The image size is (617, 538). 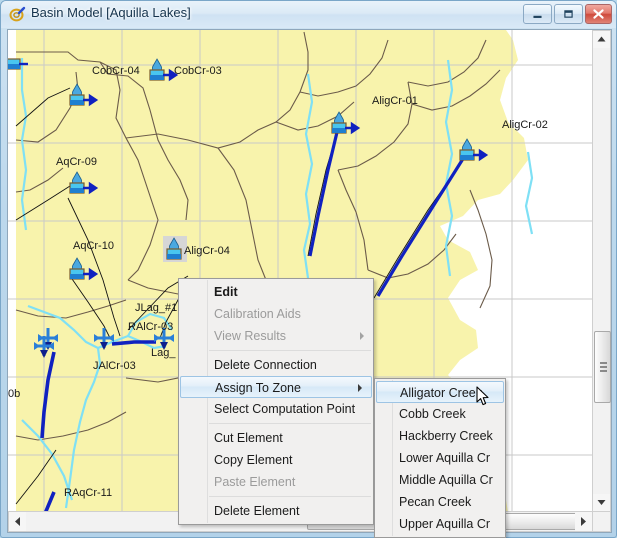 I want to click on menu-item-paste-element: Paste Element, so click(x=276, y=482).